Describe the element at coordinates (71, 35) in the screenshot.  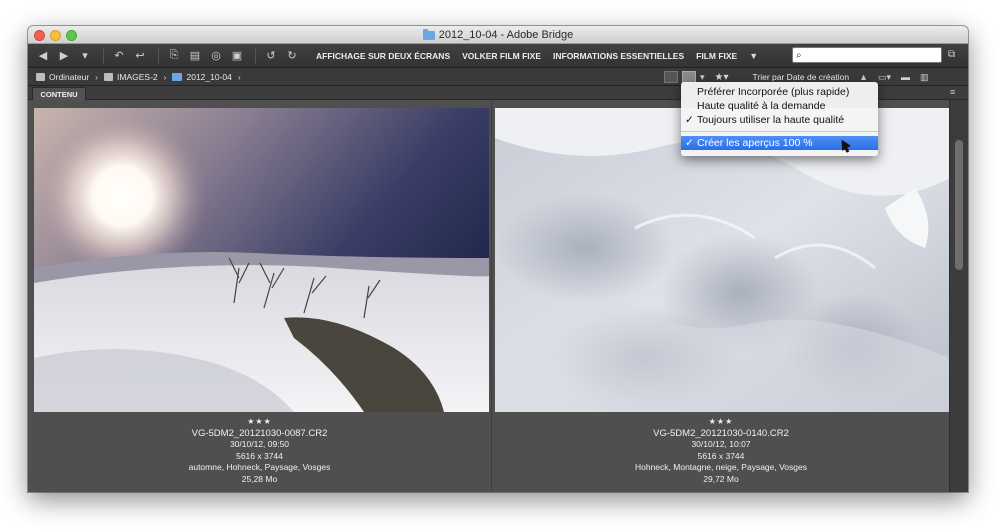
I see `zoom-window-button` at that location.